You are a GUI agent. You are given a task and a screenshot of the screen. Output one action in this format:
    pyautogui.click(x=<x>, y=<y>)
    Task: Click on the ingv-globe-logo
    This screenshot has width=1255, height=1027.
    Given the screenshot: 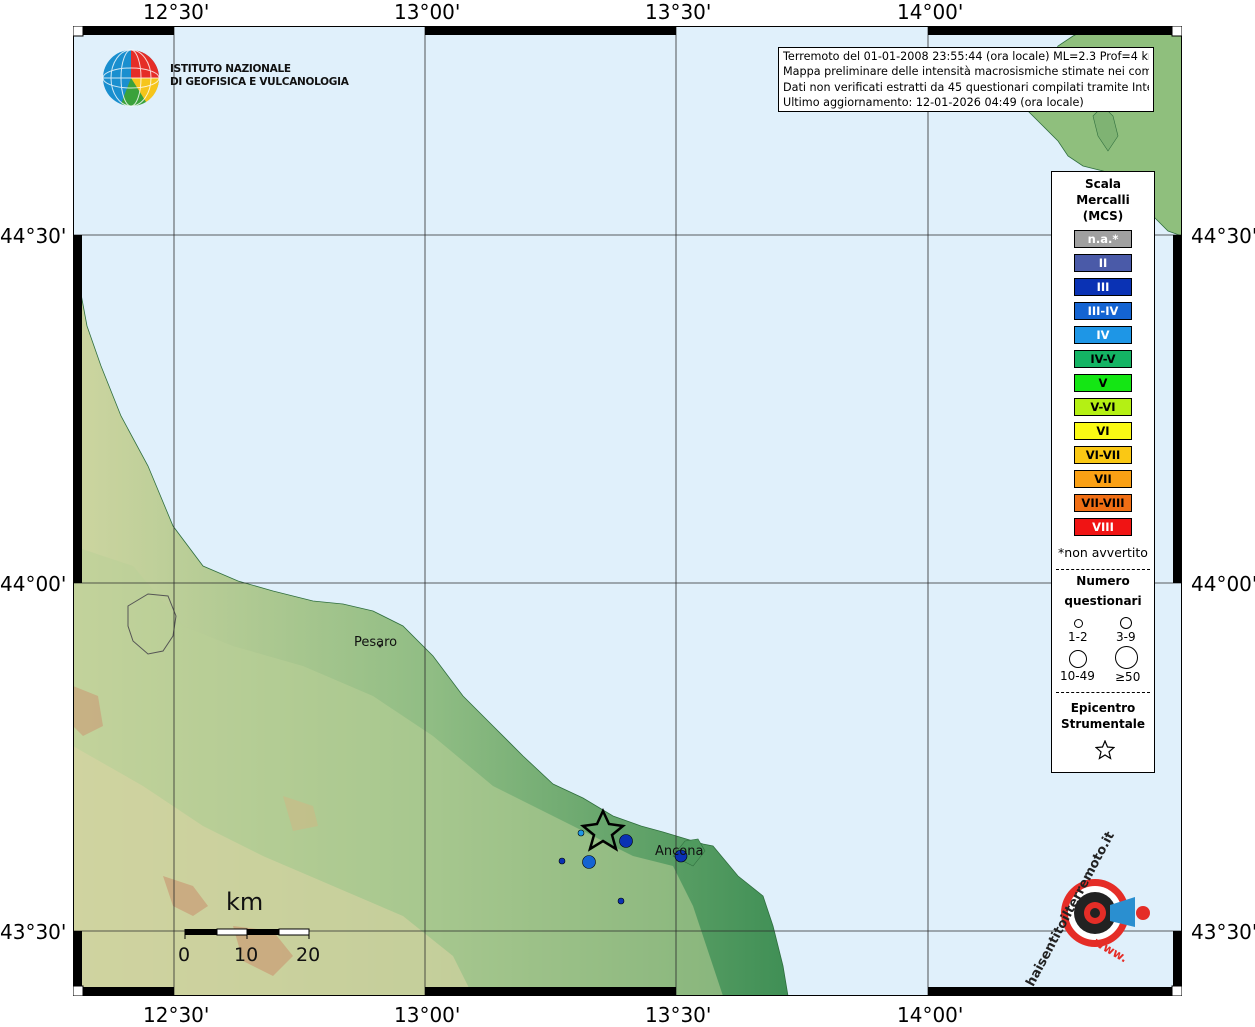 What is the action you would take?
    pyautogui.click(x=131, y=78)
    